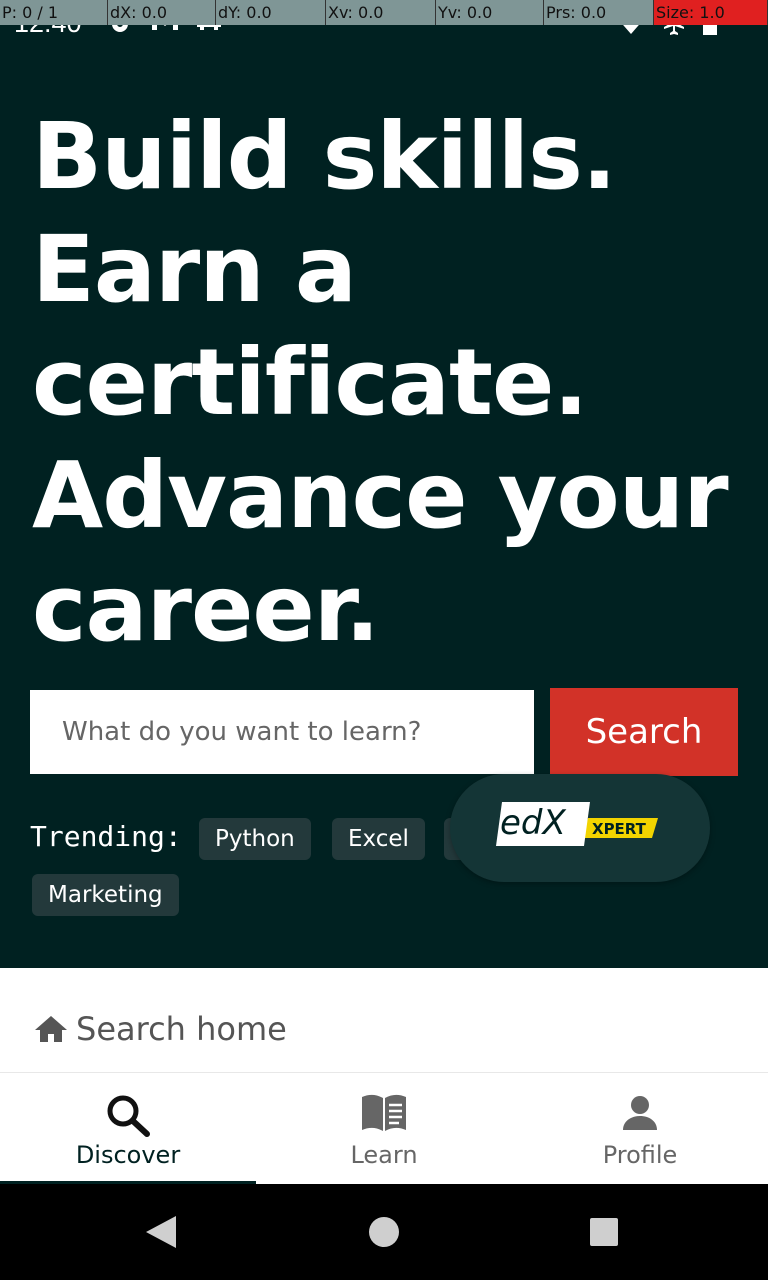 This screenshot has height=1280, width=768. I want to click on xpert-chat-button: XPERT edX, so click(580, 828).